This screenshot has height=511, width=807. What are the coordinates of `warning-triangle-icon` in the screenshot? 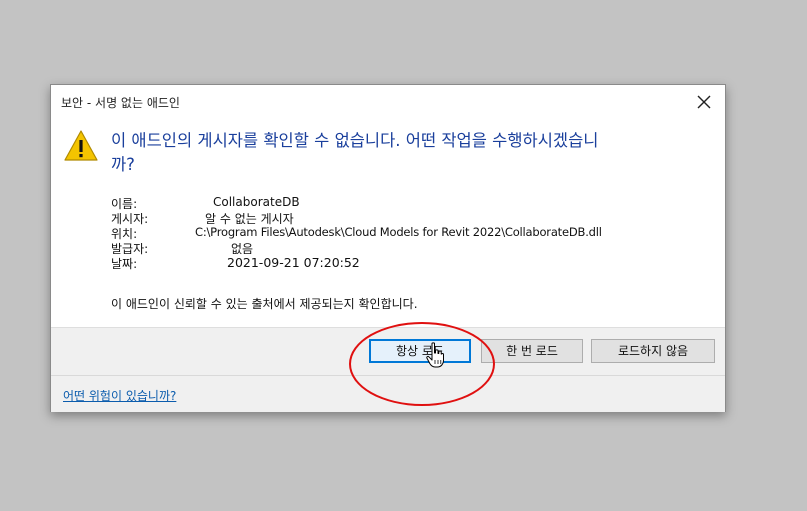 It's located at (81, 145).